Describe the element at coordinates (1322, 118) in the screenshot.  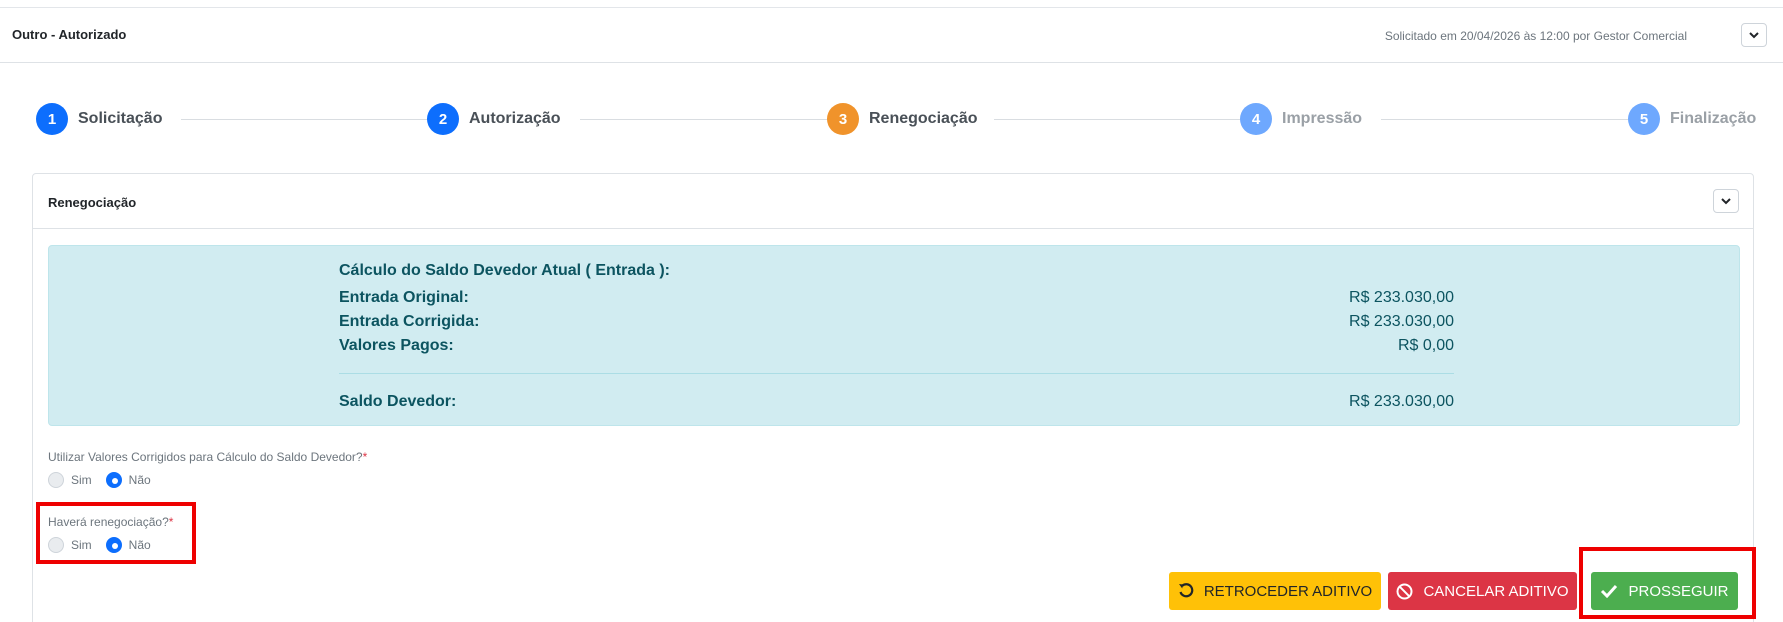
I see `step-label: Impressão` at that location.